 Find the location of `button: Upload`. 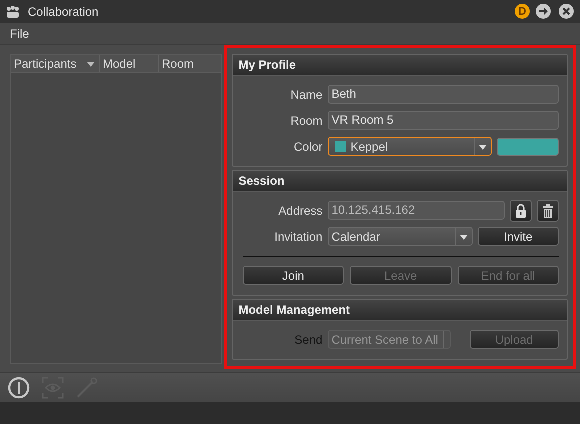

button: Upload is located at coordinates (514, 339).